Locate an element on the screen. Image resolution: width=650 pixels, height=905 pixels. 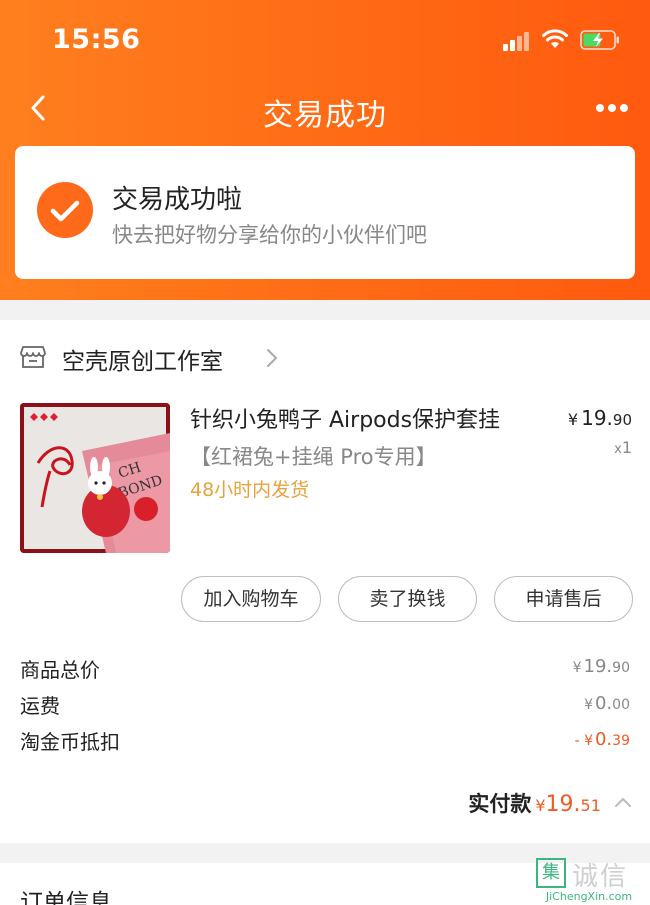
amount-decimal: 00 is located at coordinates (621, 705).